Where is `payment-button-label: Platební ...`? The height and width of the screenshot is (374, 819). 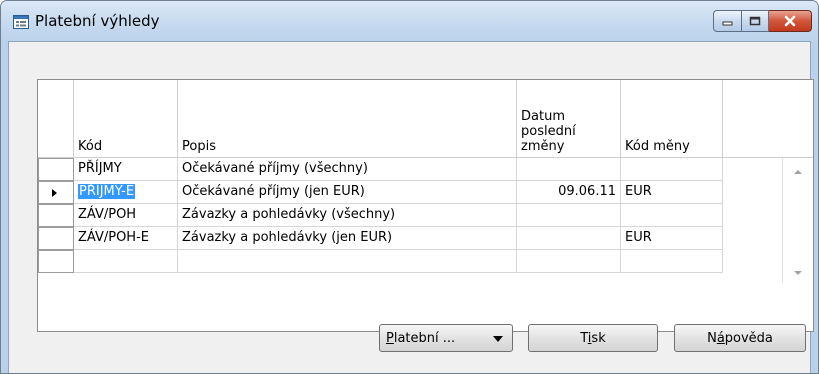
payment-button-label: Platební ... is located at coordinates (421, 338).